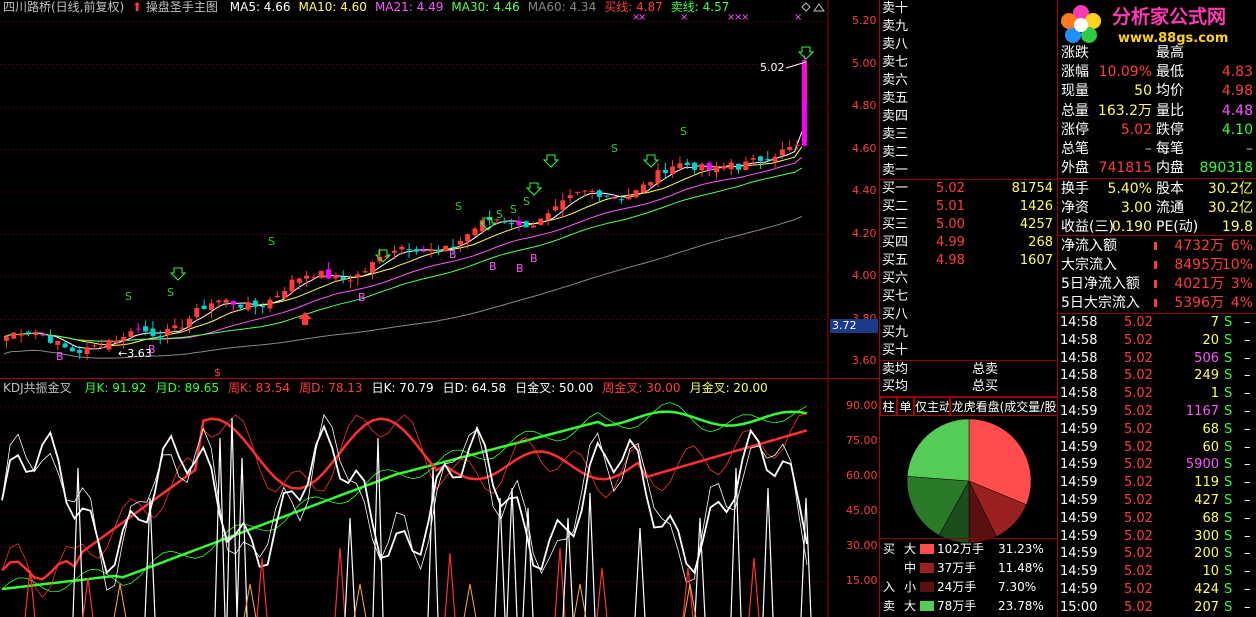 Image resolution: width=1256 pixels, height=617 pixels. Describe the element at coordinates (1206, 554) in the screenshot. I see `tick-volume: 200` at that location.